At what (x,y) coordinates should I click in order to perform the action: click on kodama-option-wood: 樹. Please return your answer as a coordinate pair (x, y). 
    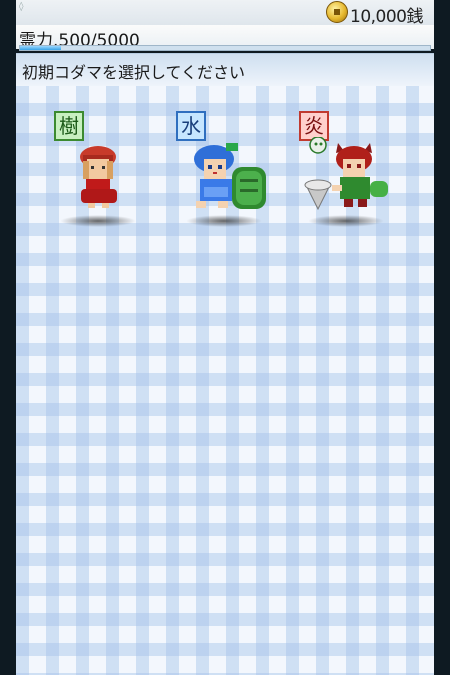
    Looking at the image, I should click on (98, 169).